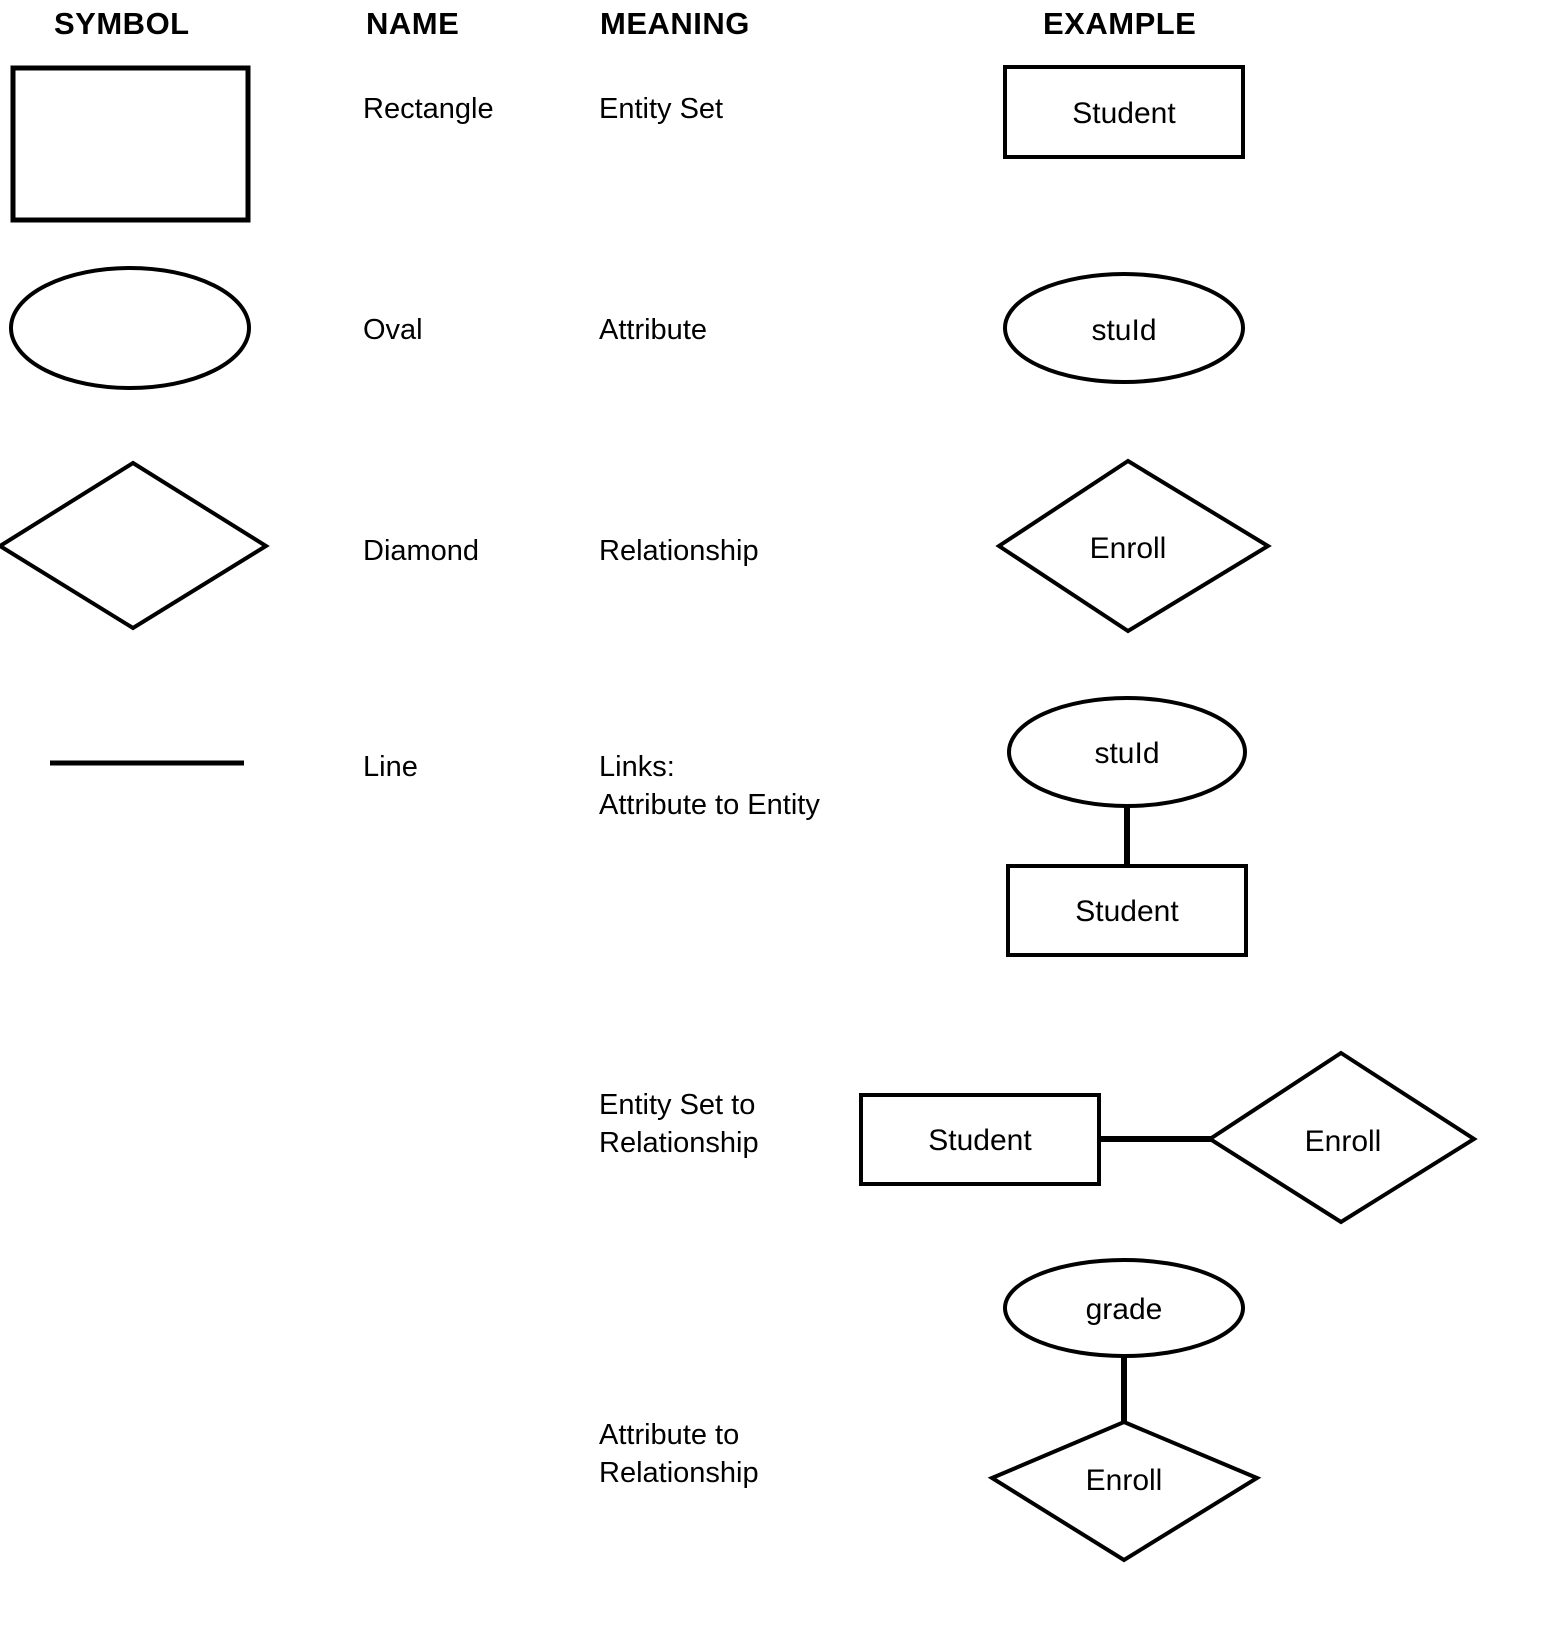  Describe the element at coordinates (1126, 753) in the screenshot. I see `example-link-attribute-oval-stuid-label: stuId` at that location.